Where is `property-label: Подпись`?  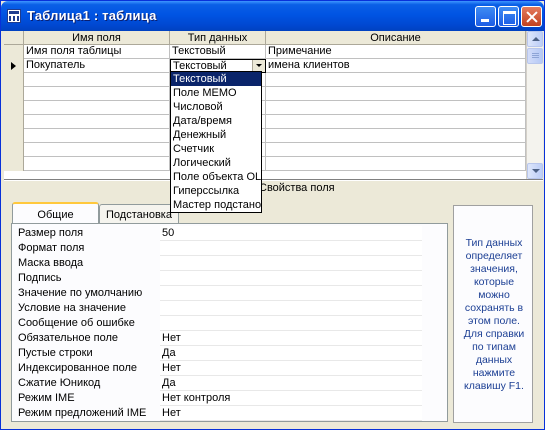 property-label: Подпись is located at coordinates (40, 278).